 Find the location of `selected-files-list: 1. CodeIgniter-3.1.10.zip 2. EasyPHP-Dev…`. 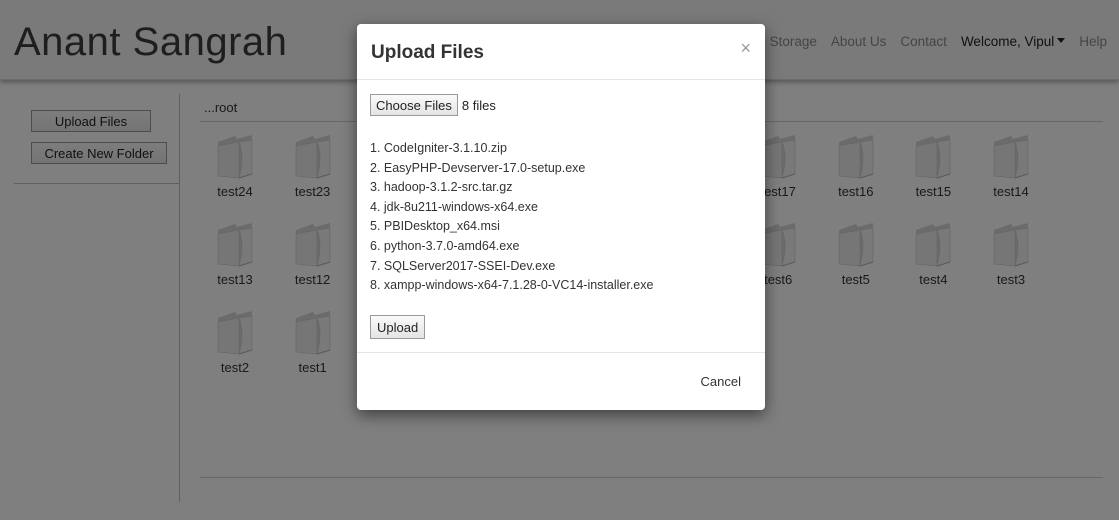

selected-files-list: 1. CodeIgniter-3.1.10.zip 2. EasyPHP-Dev… is located at coordinates (511, 217).